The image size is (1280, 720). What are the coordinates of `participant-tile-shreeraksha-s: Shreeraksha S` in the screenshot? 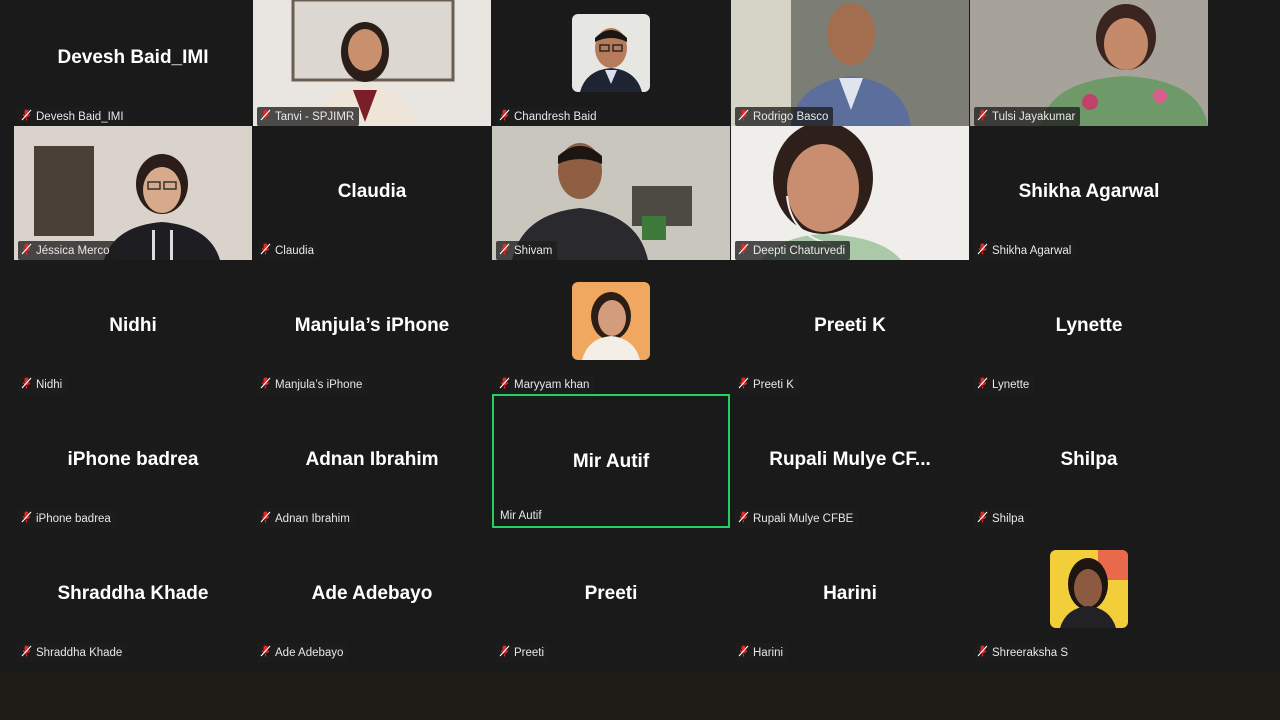 It's located at (1089, 595).